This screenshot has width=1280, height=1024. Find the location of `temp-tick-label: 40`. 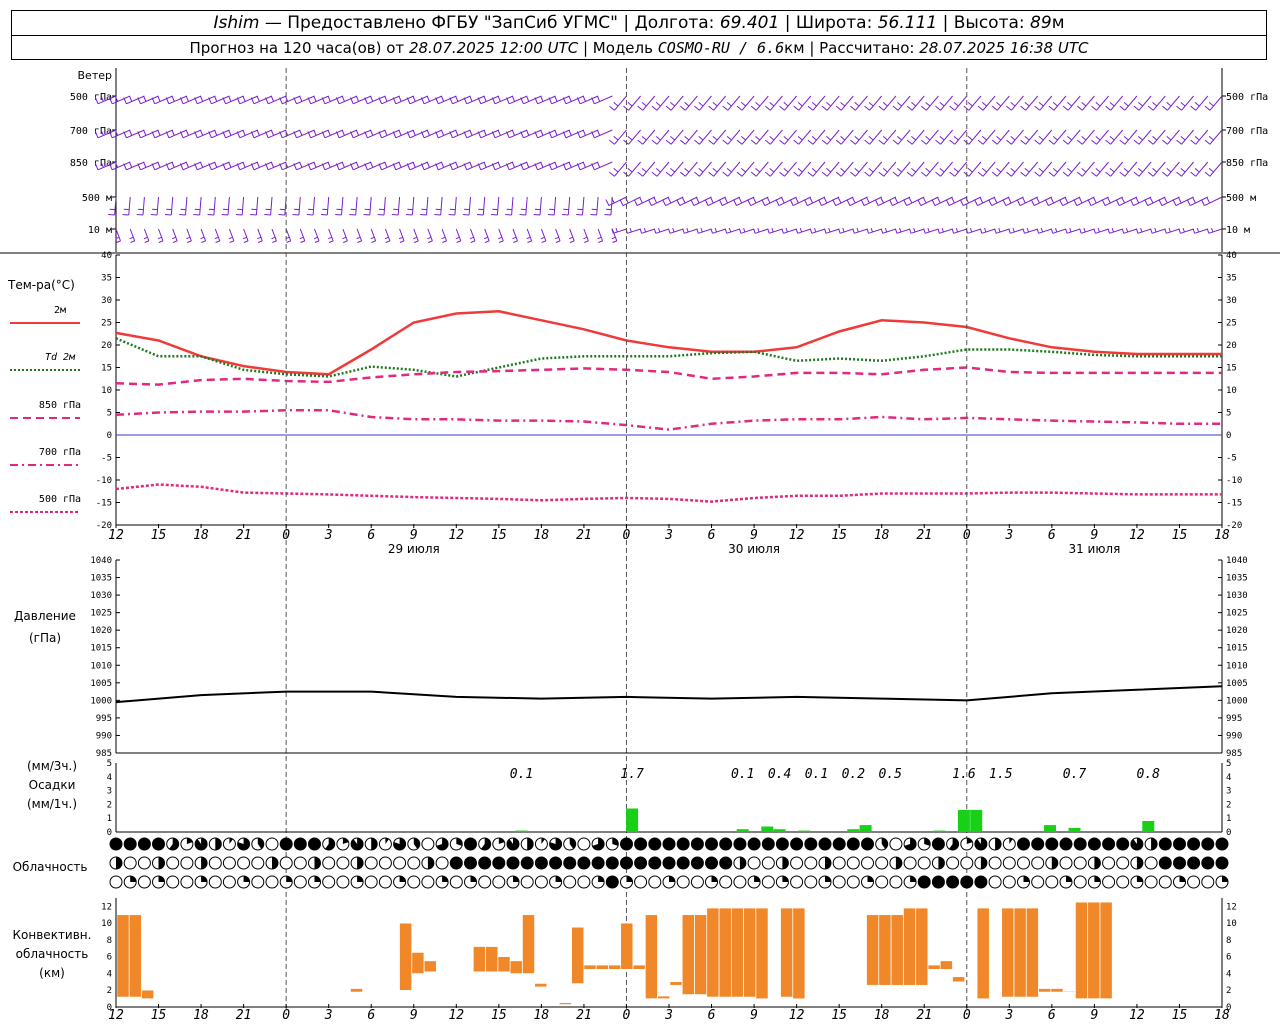

temp-tick-label: 40 is located at coordinates (106, 256).